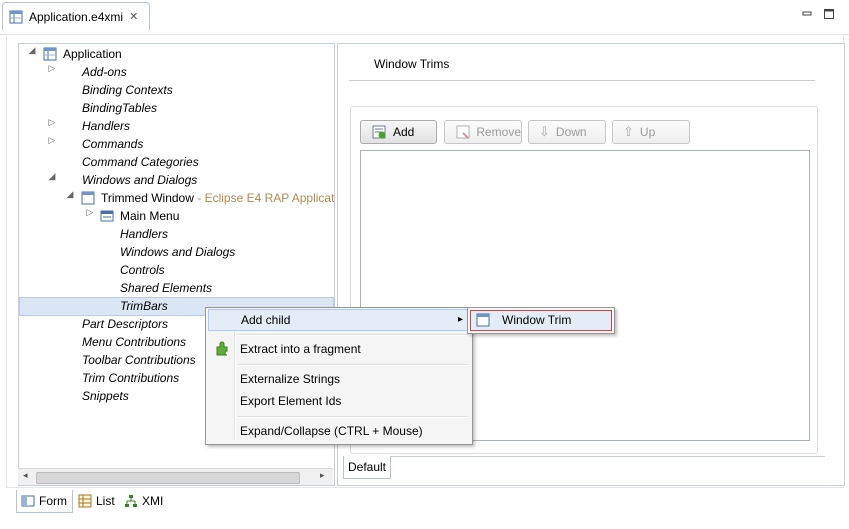 This screenshot has height=529, width=849. What do you see at coordinates (106, 126) in the screenshot?
I see `tree-item-handlers: Handlers` at bounding box center [106, 126].